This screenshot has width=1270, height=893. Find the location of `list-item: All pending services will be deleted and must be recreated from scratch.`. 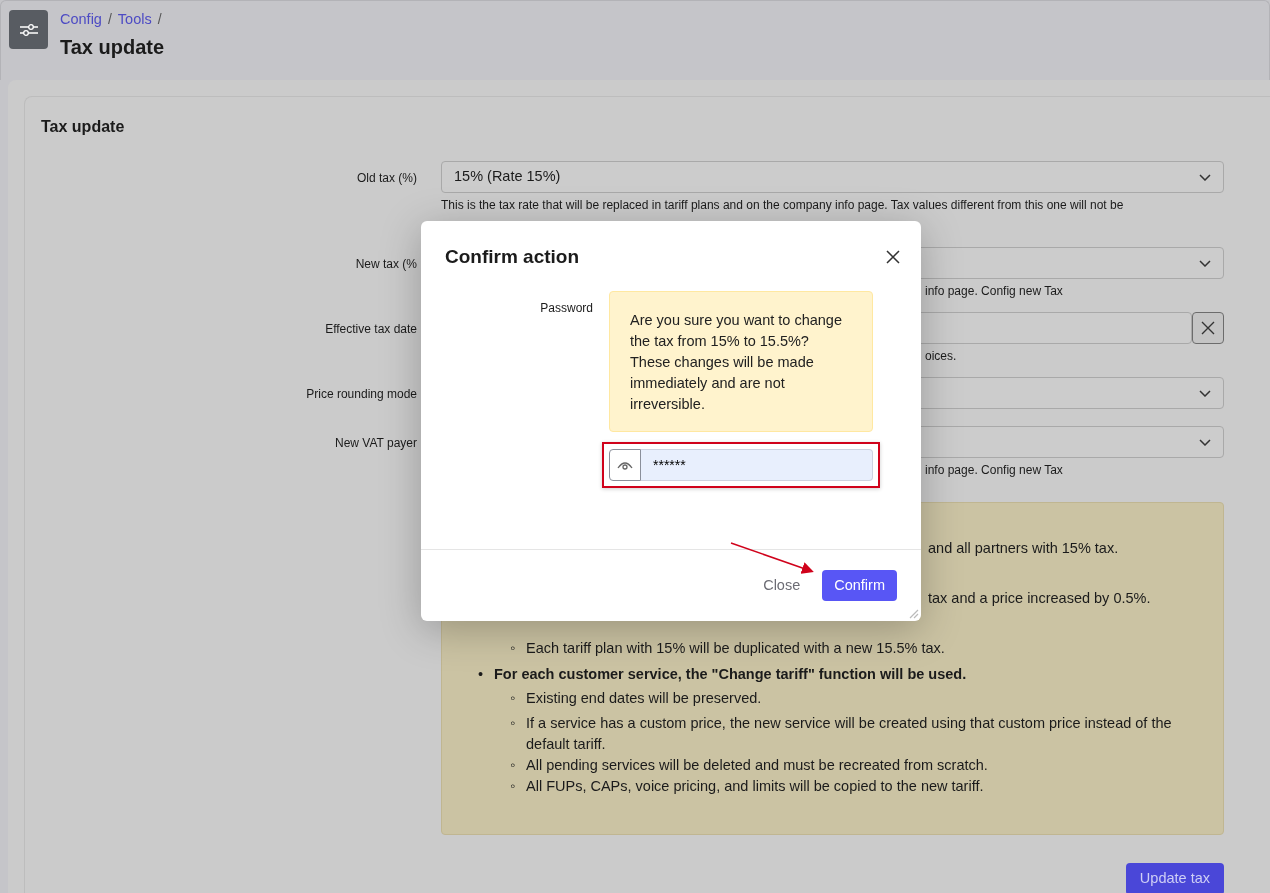

list-item: All pending services will be deleted and must be recreated from scratch. is located at coordinates (757, 765).